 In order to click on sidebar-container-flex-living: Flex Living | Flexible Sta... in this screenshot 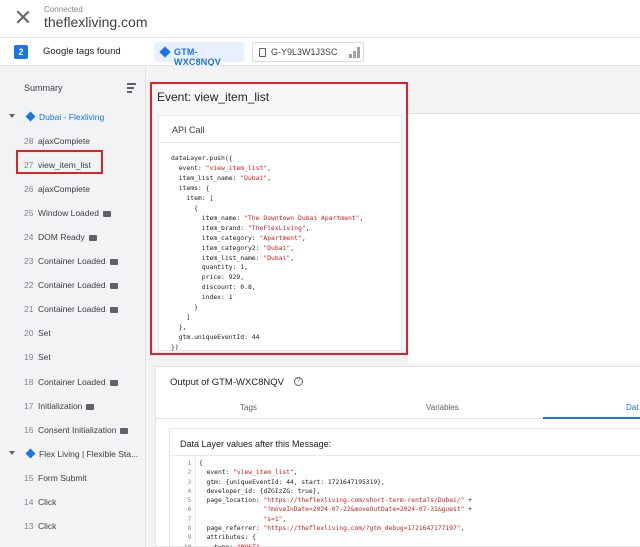, I will do `click(73, 454)`.